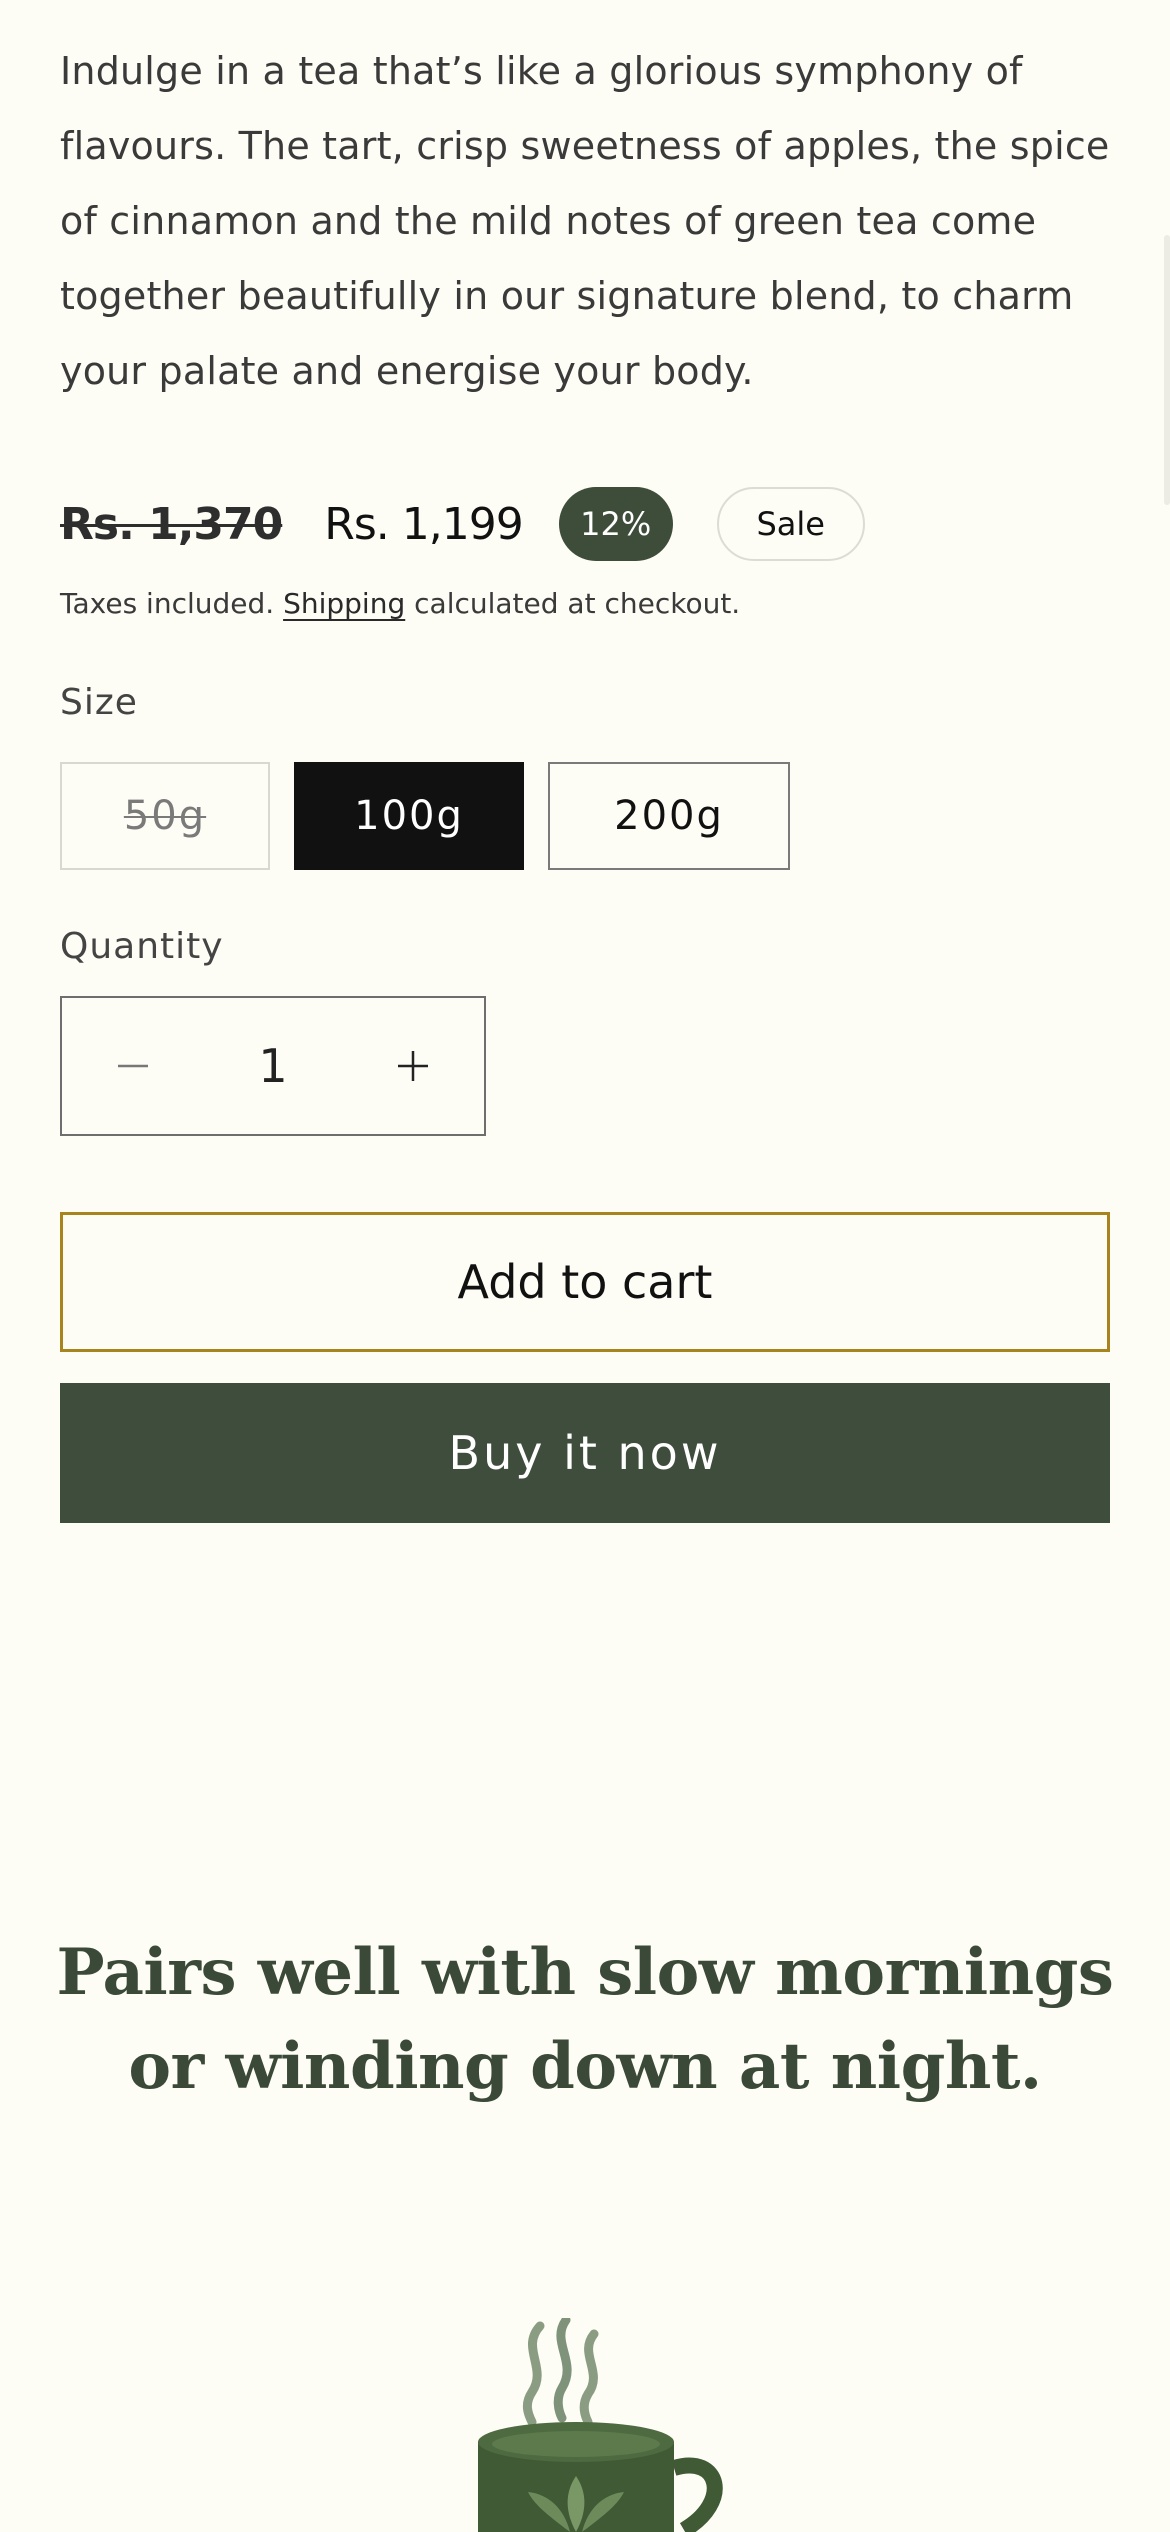 Image resolution: width=1170 pixels, height=2532 pixels. Describe the element at coordinates (99, 702) in the screenshot. I see `size-label: Size` at that location.